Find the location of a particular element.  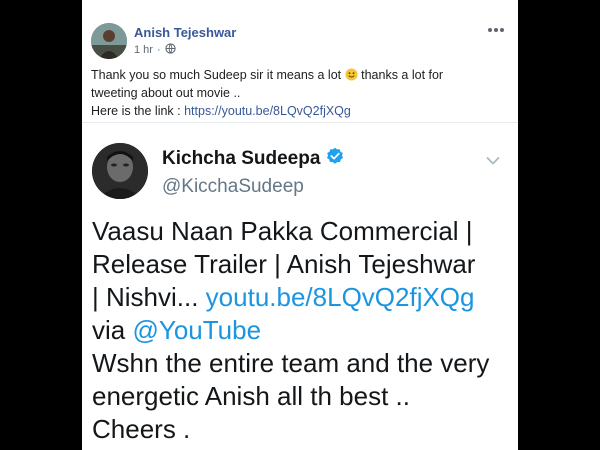

globe-icon is located at coordinates (170, 50).